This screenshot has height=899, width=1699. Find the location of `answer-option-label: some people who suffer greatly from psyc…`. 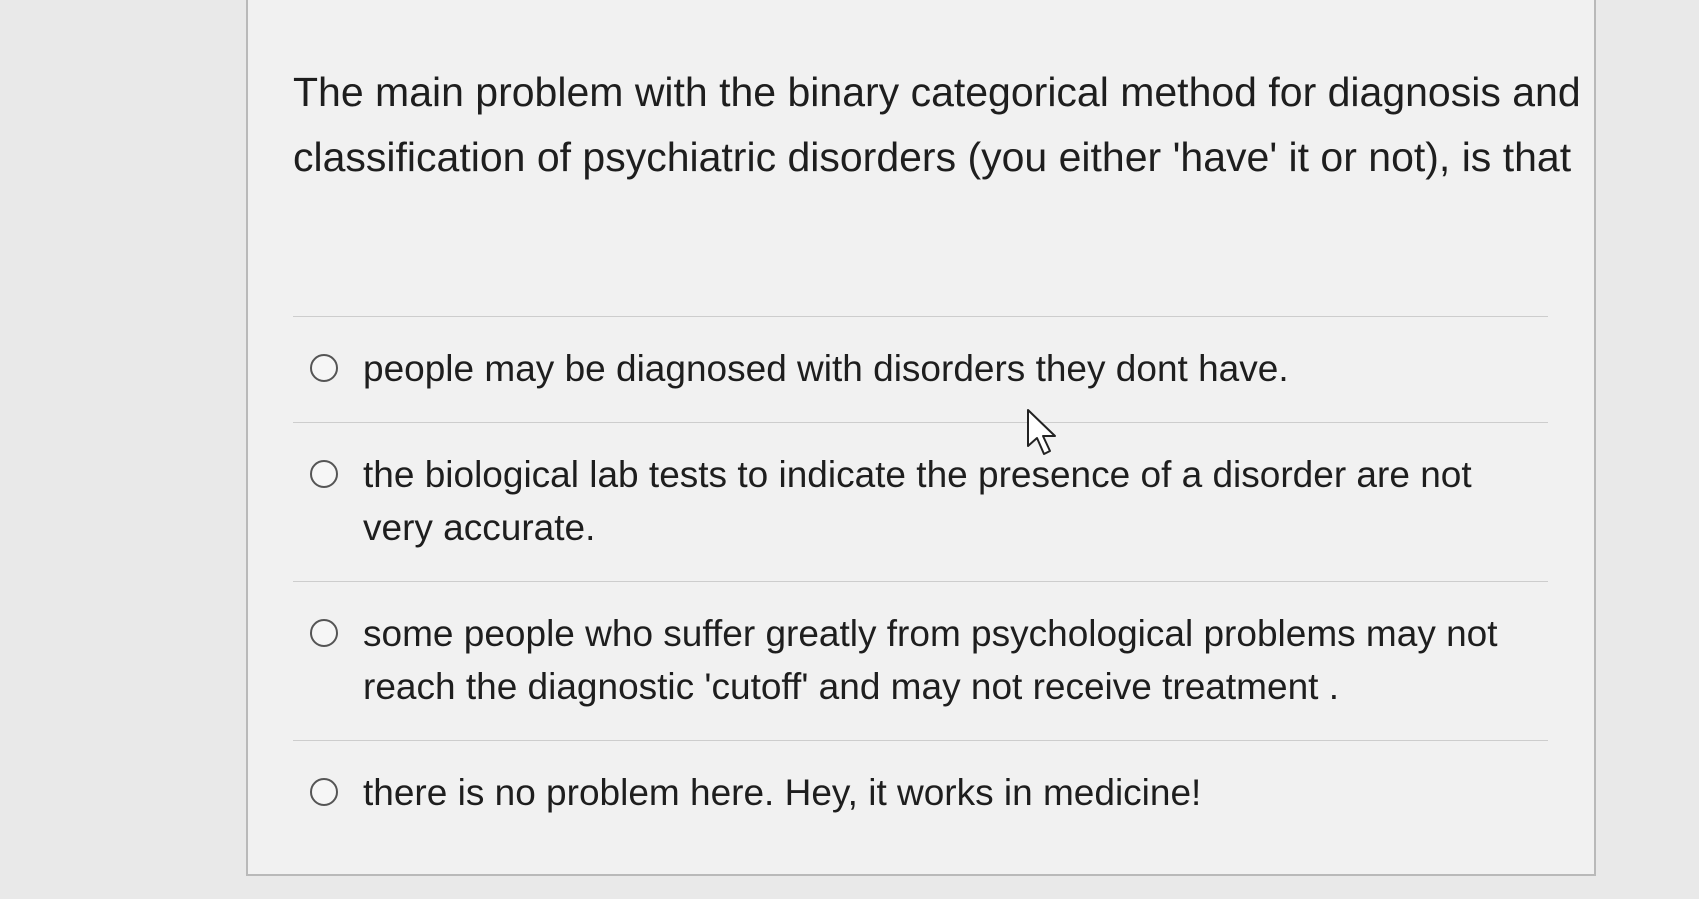

answer-option-label: some people who suffer greatly from psyc… is located at coordinates (955, 660).